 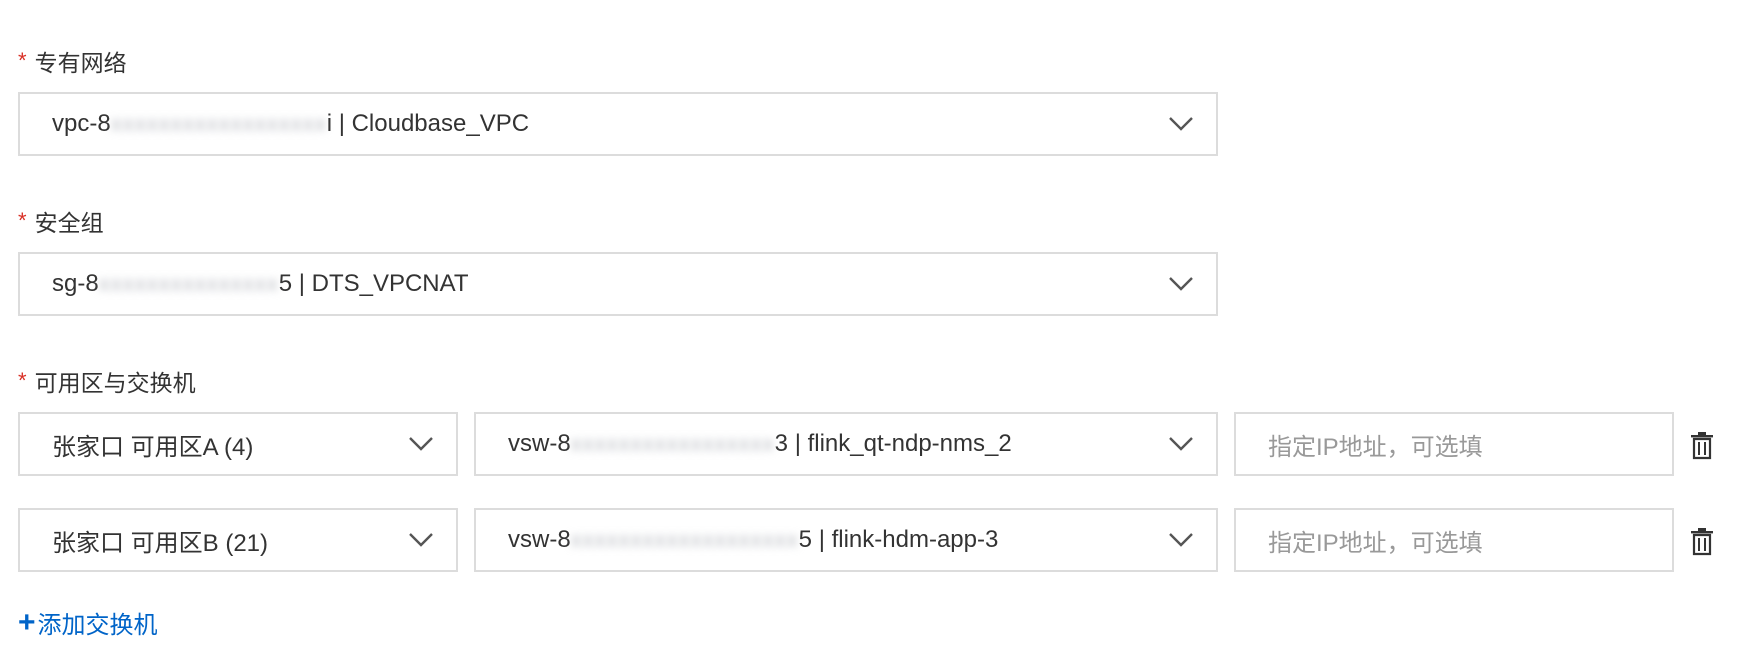 I want to click on vpc-label: * 专有网络, so click(x=72, y=61).